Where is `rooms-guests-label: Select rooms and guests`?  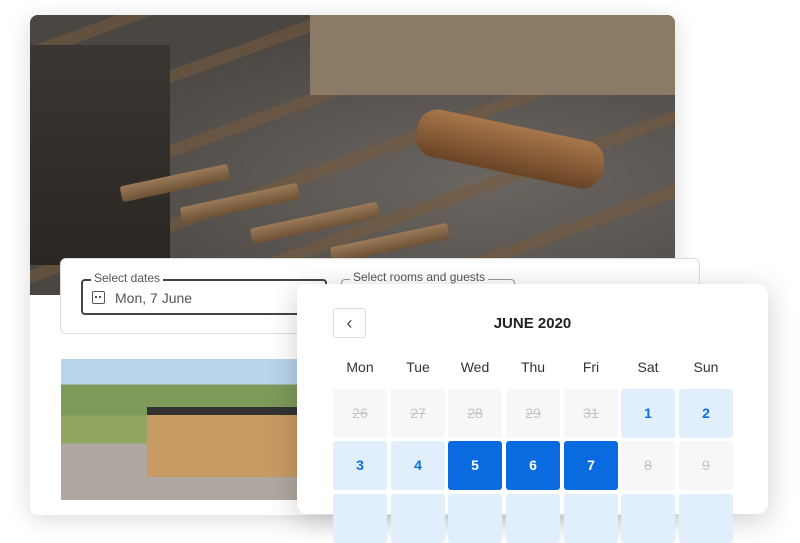
rooms-guests-label: Select rooms and guests is located at coordinates (419, 277).